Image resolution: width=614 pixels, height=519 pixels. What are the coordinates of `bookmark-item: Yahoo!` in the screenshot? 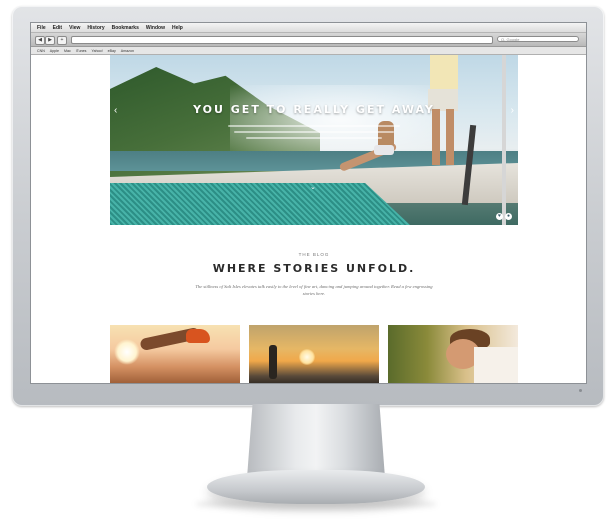 It's located at (96, 51).